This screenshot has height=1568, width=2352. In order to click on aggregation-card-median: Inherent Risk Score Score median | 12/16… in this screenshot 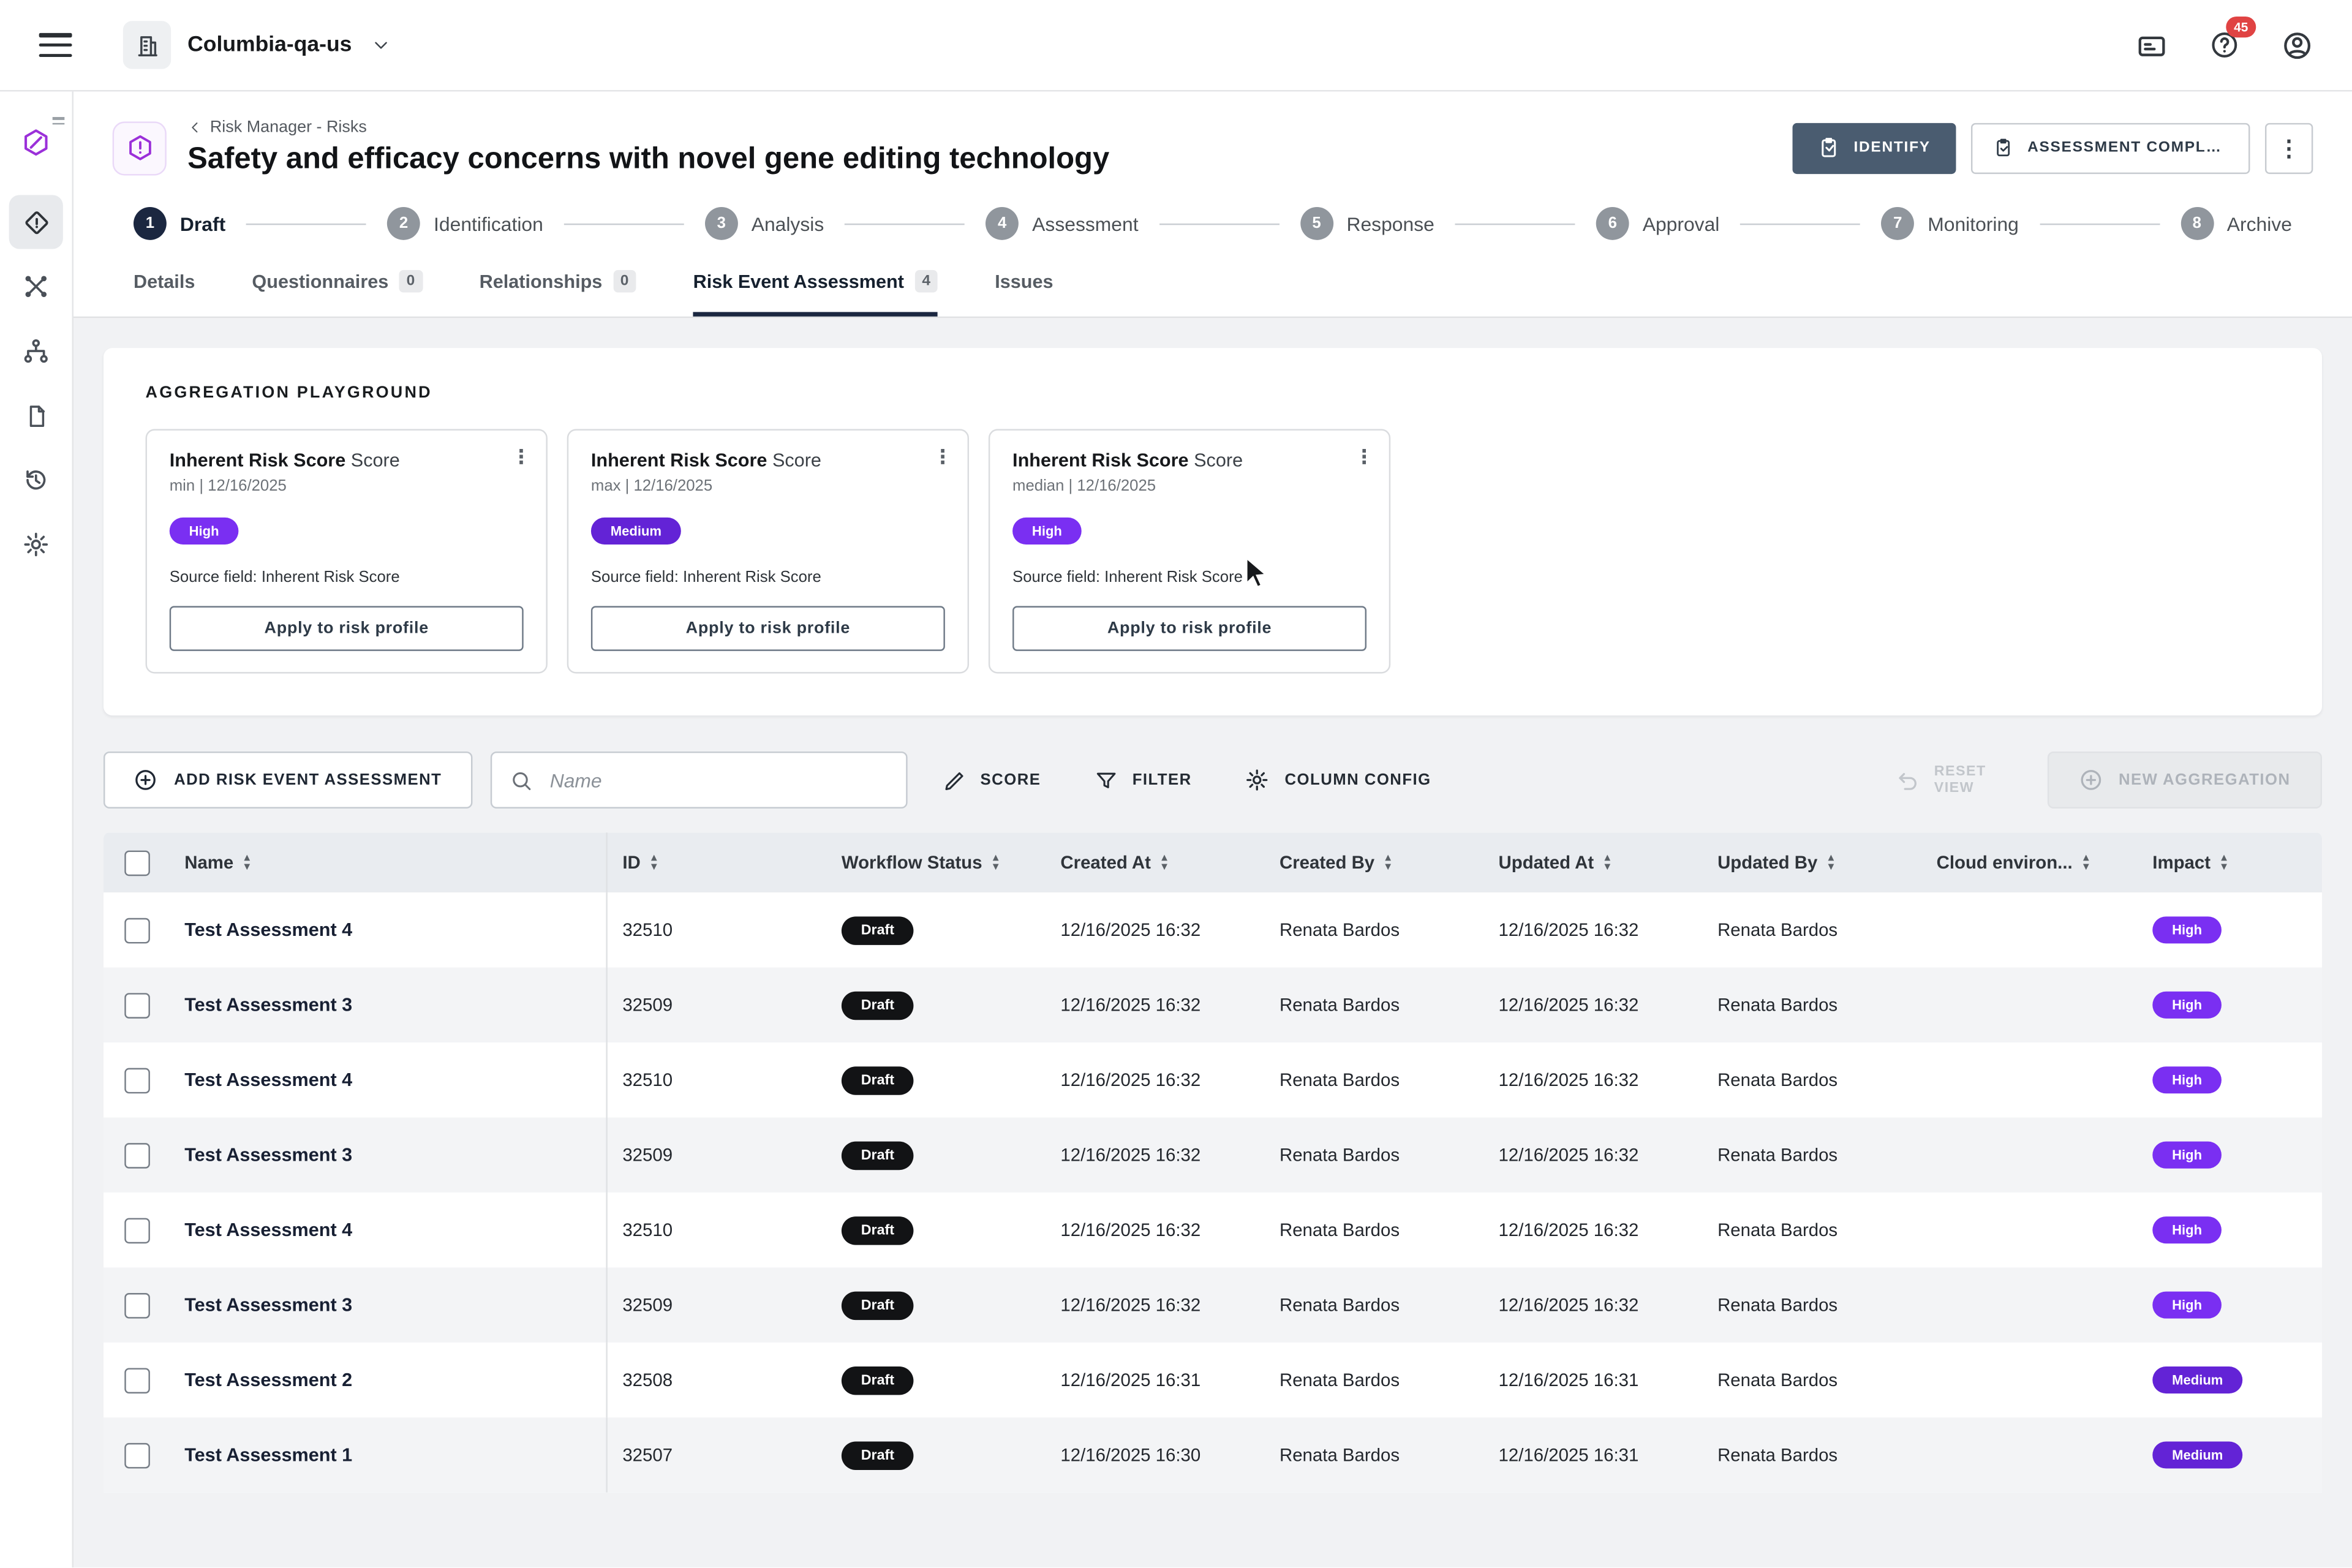, I will do `click(1189, 551)`.